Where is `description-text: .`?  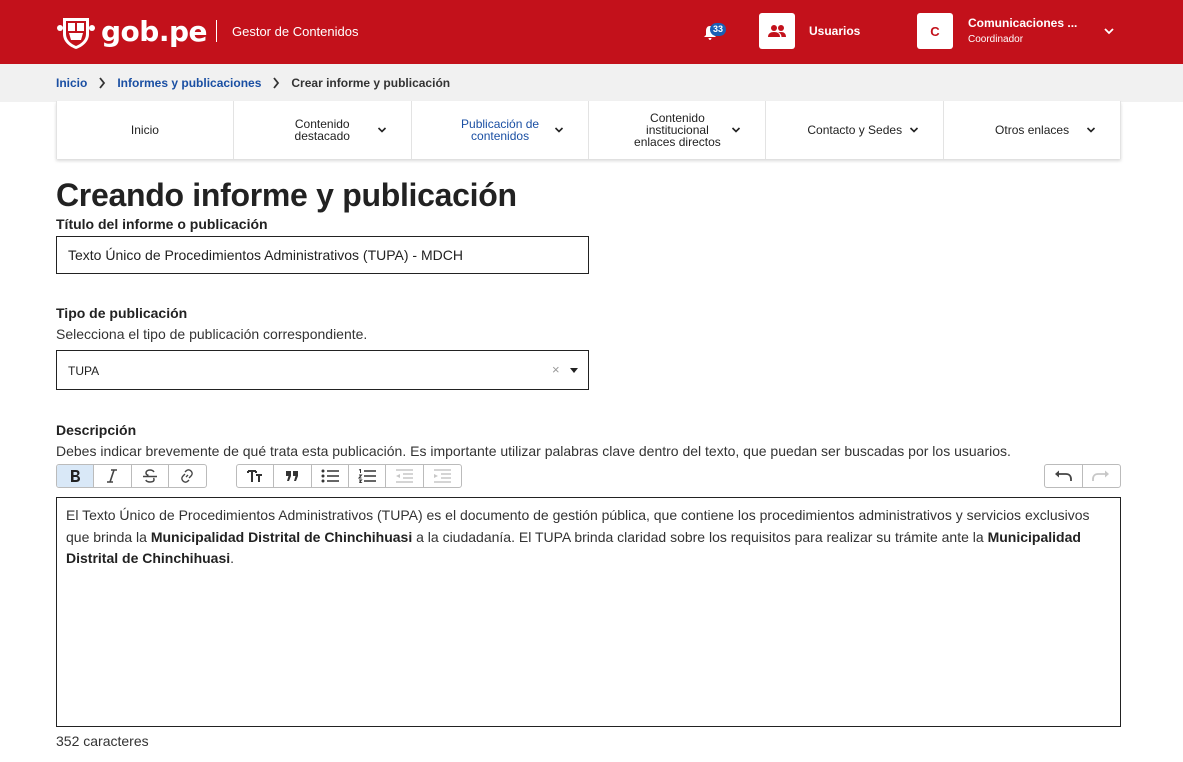
description-text: . is located at coordinates (232, 558).